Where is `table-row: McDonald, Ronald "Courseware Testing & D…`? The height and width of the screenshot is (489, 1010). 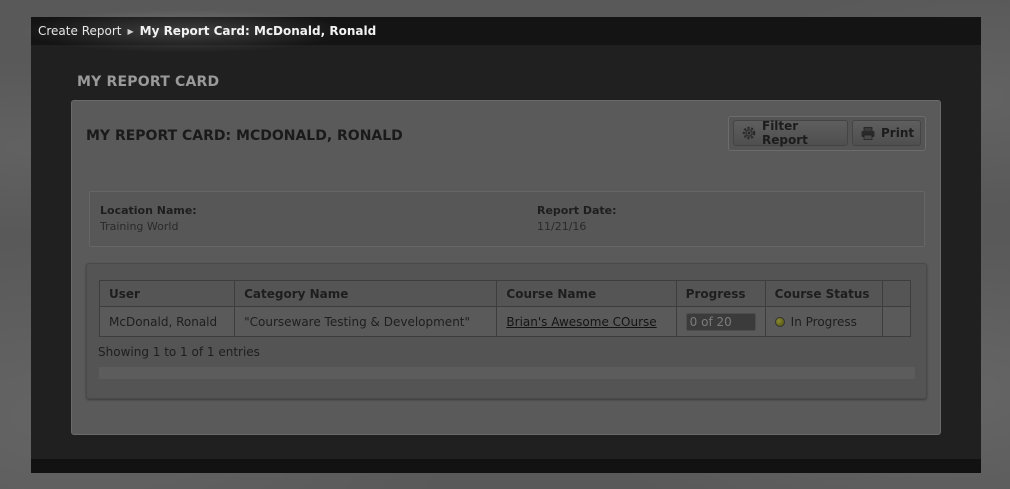 table-row: McDonald, Ronald "Courseware Testing & D… is located at coordinates (504, 321).